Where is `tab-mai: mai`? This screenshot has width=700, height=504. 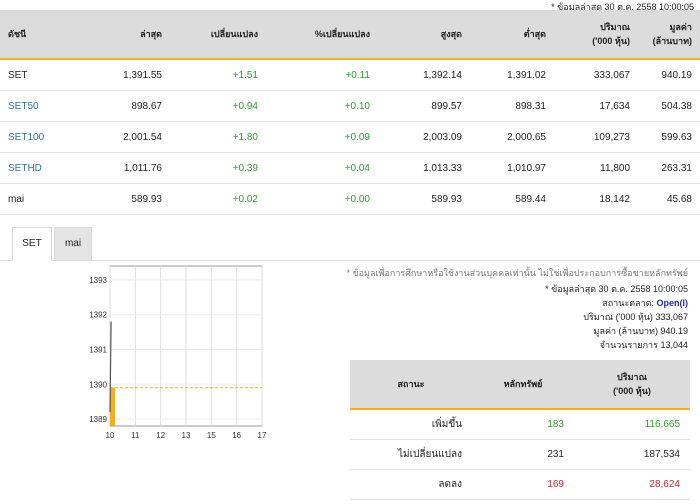 tab-mai: mai is located at coordinates (73, 244).